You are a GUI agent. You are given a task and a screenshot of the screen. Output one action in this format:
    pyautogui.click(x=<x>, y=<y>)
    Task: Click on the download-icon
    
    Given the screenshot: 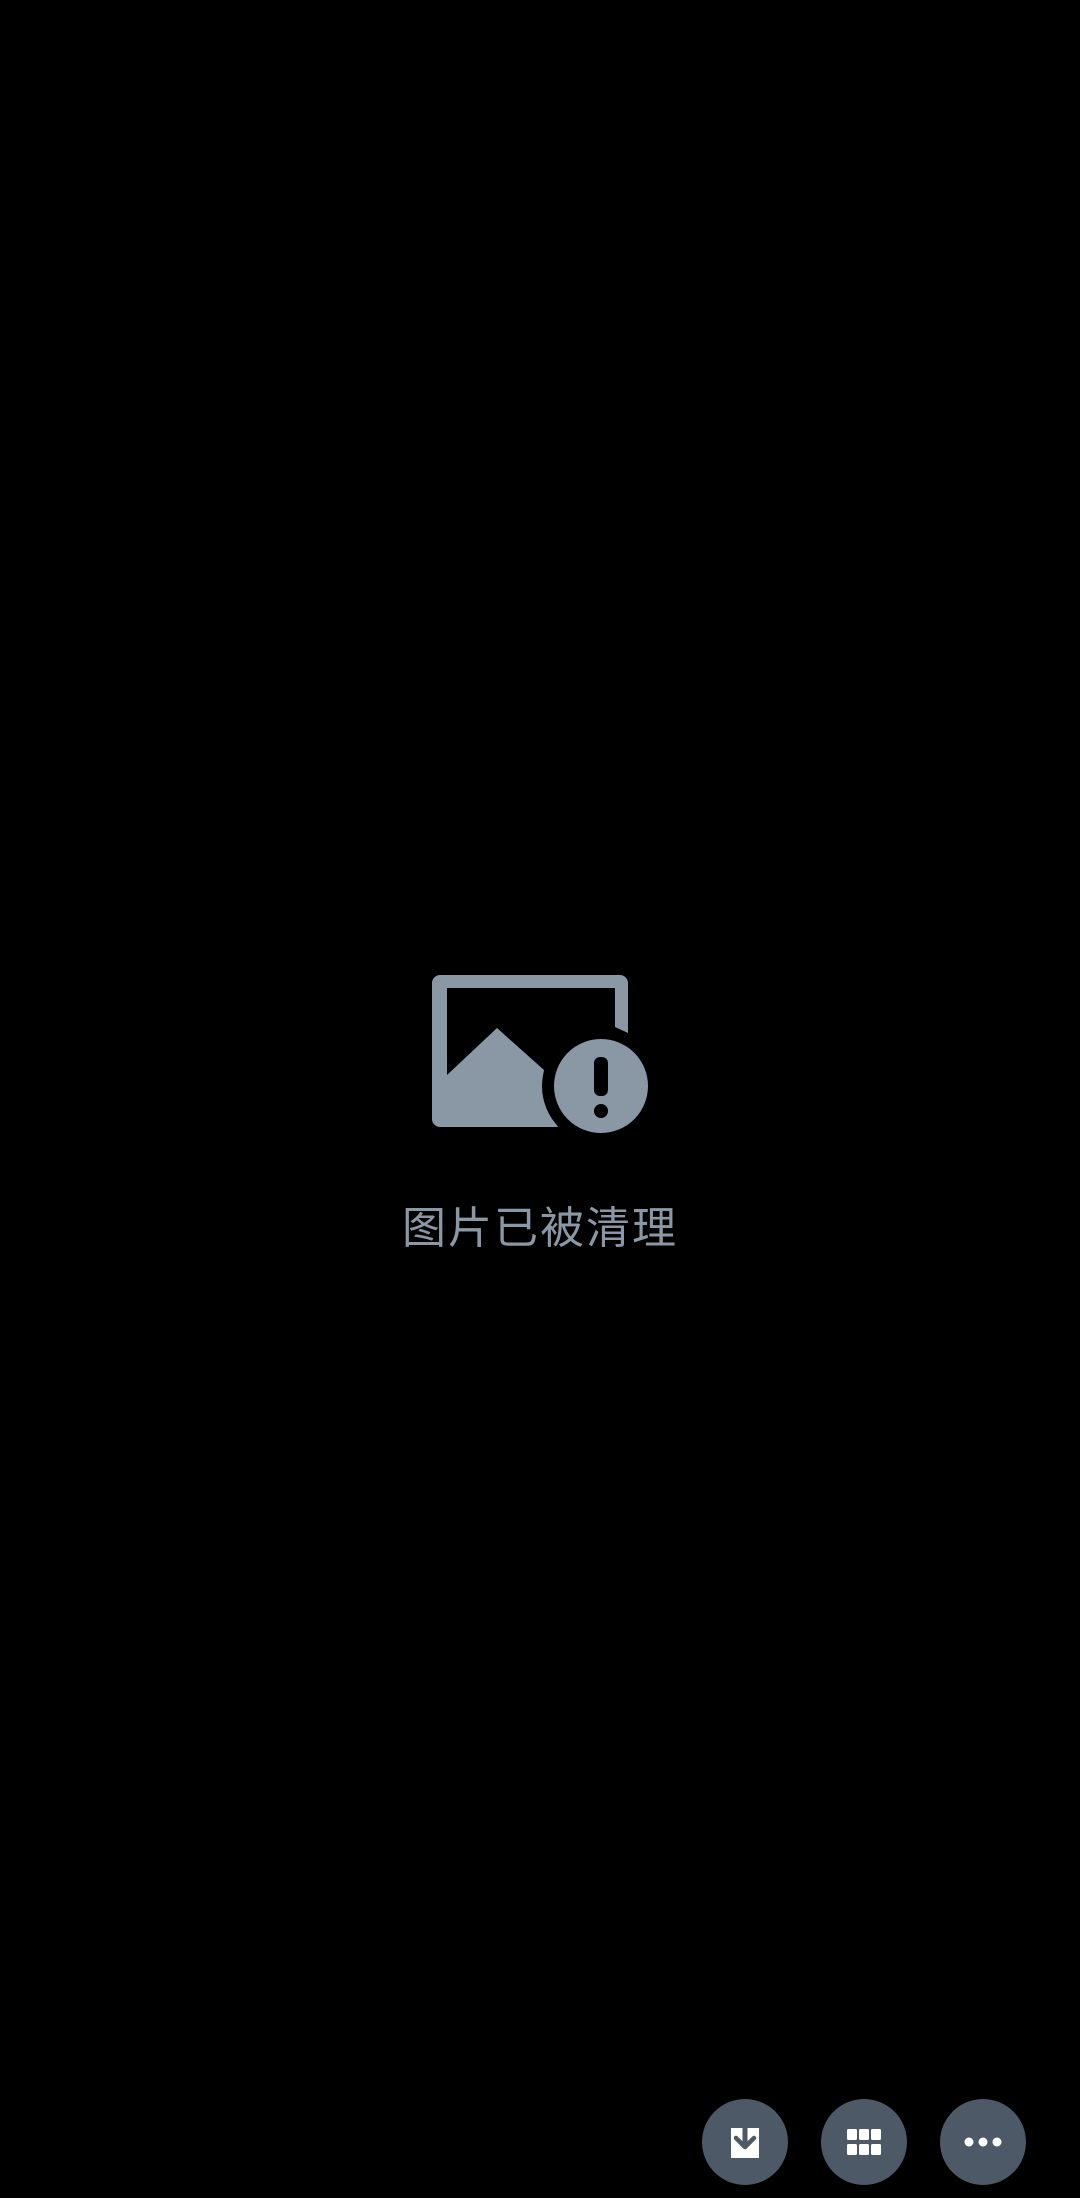 What is the action you would take?
    pyautogui.click(x=745, y=2141)
    